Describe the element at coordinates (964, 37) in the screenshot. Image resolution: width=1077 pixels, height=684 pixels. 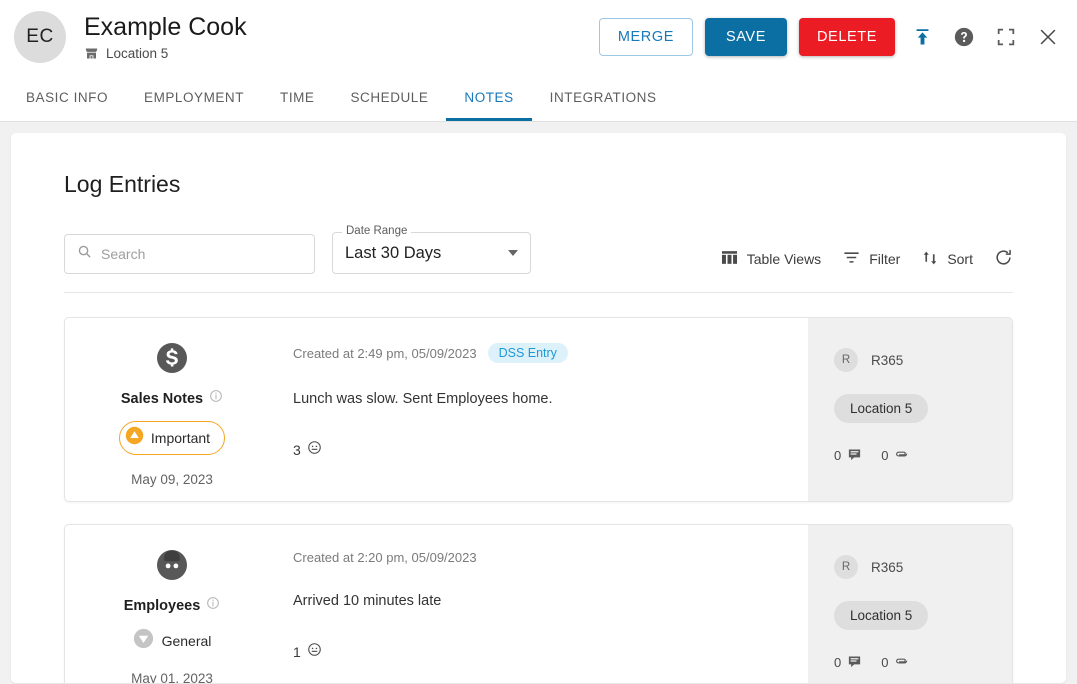
I see `help-icon` at that location.